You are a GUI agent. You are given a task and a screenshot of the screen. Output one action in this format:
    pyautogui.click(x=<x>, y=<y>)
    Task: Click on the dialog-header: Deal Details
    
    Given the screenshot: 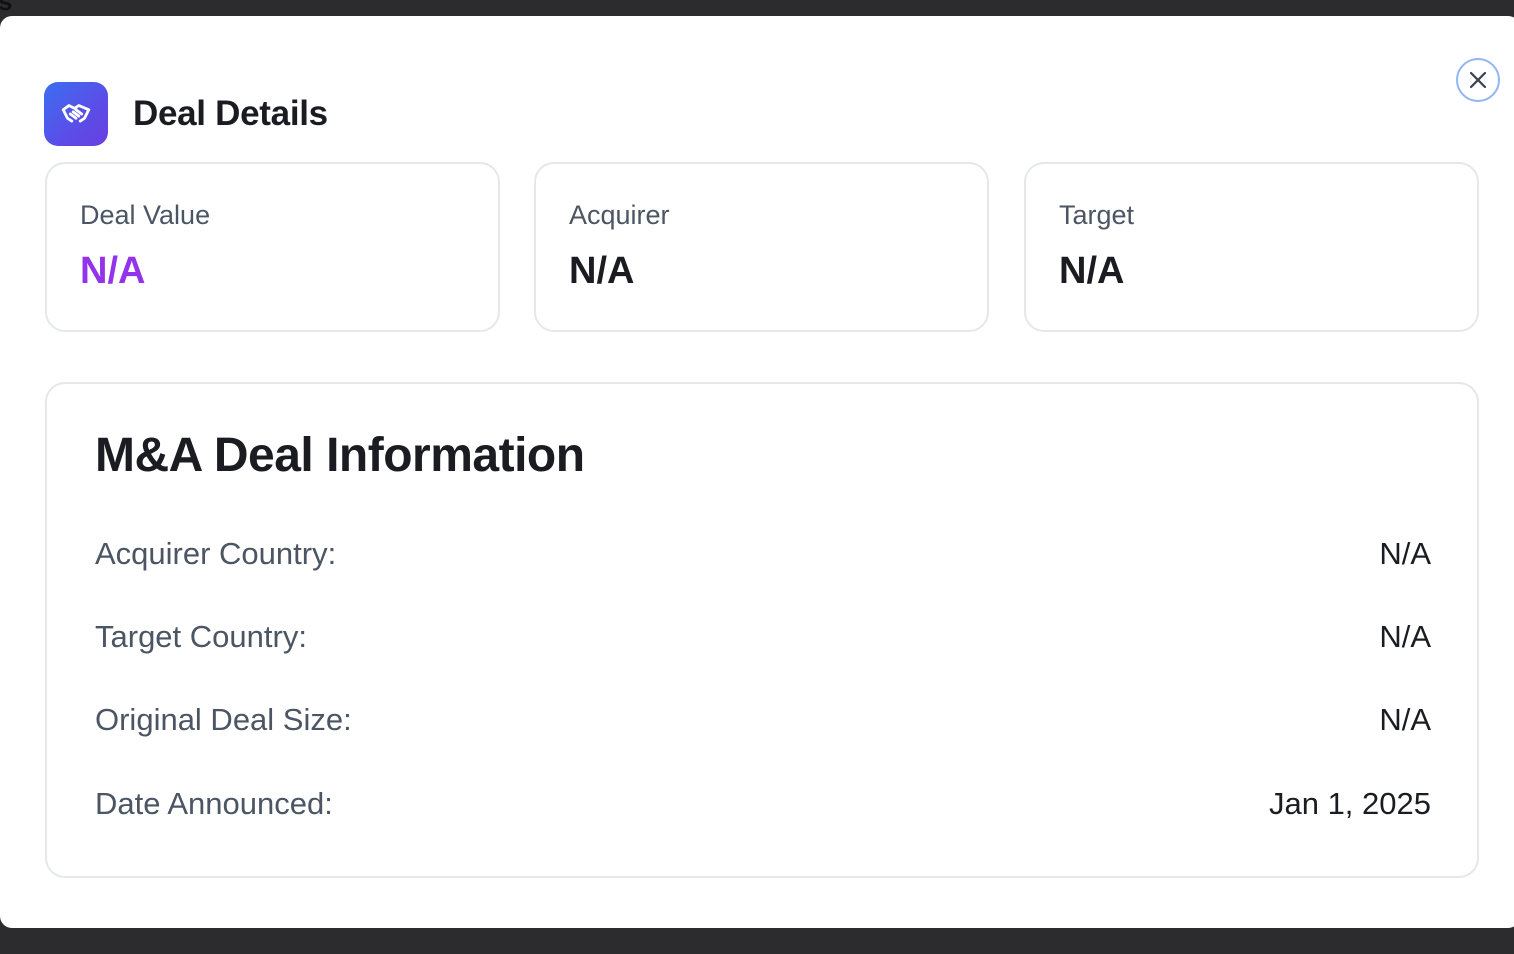 What is the action you would take?
    pyautogui.click(x=186, y=114)
    